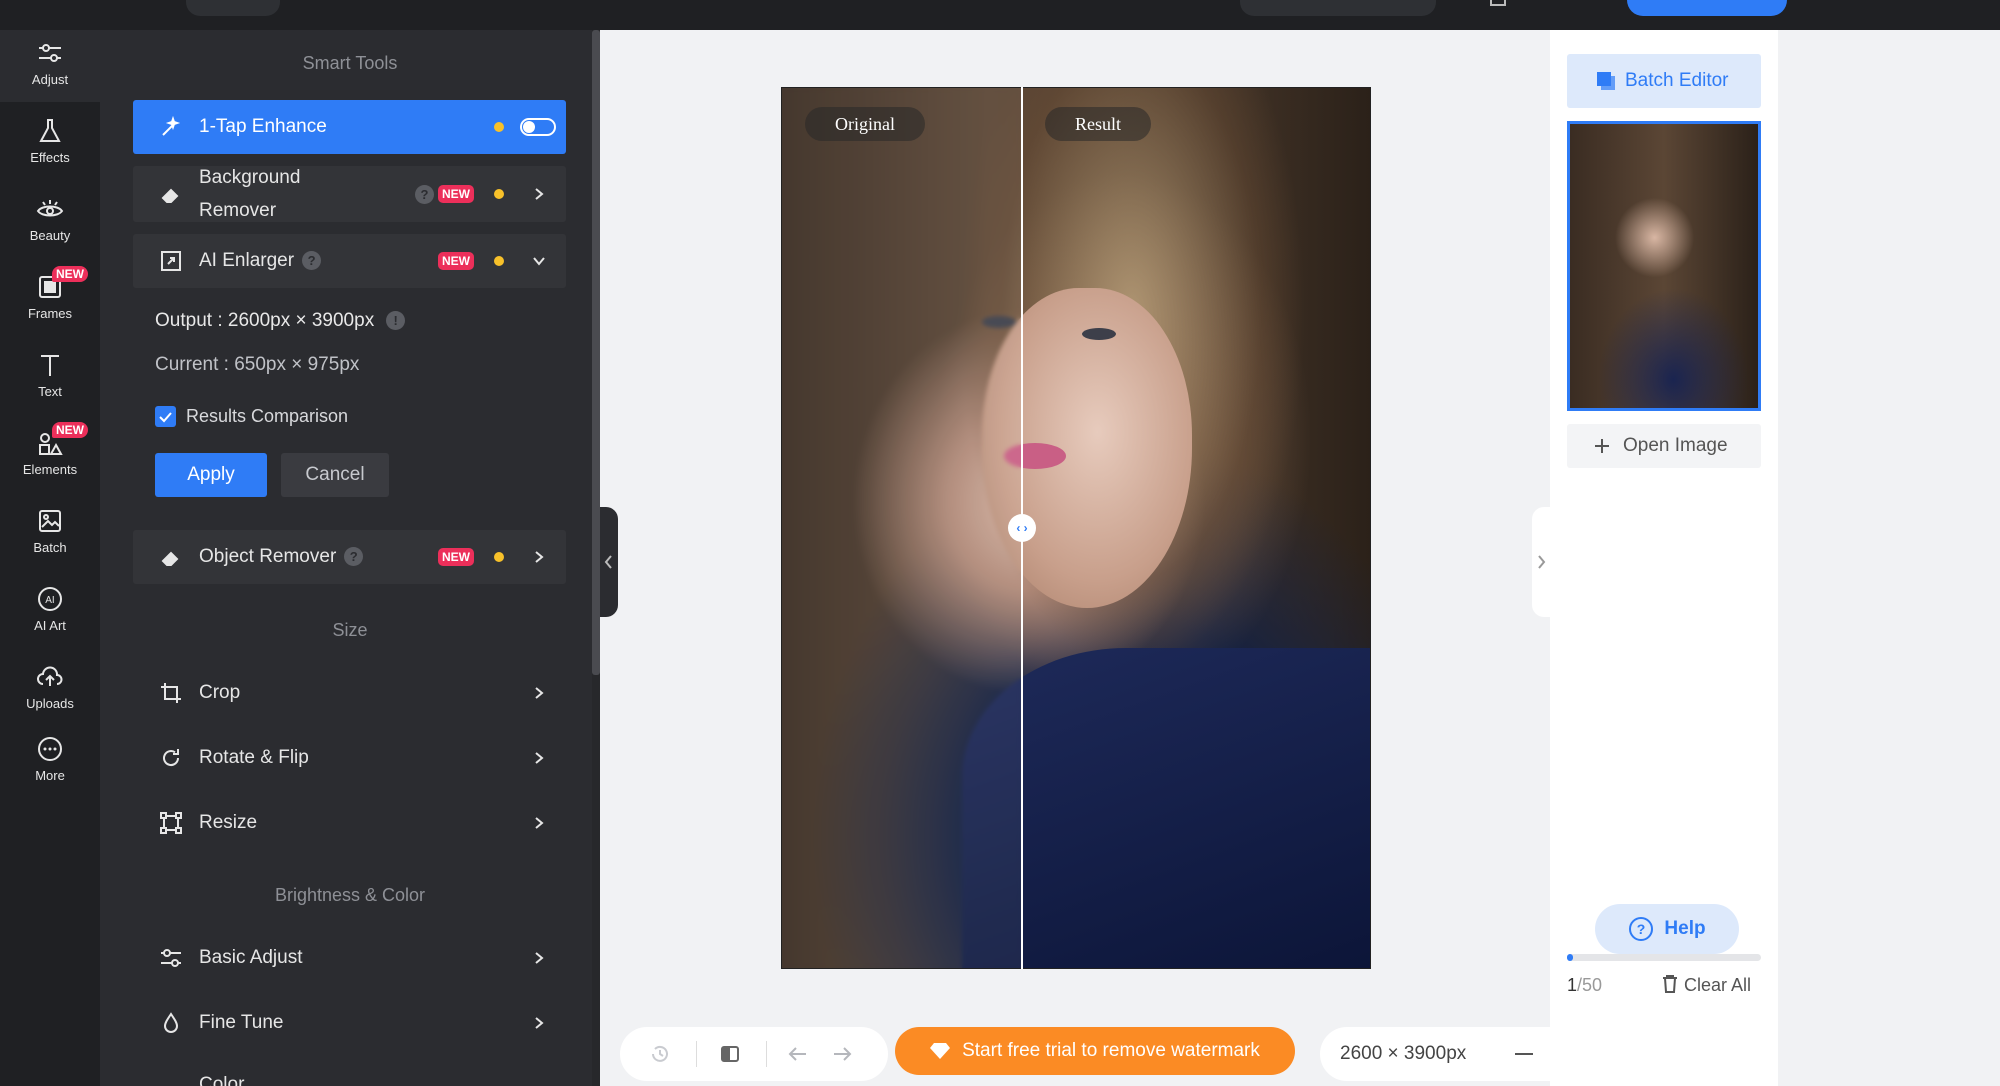 The height and width of the screenshot is (1086, 2000). Describe the element at coordinates (50, 456) in the screenshot. I see `rail-item-elements: Elements NEW` at that location.